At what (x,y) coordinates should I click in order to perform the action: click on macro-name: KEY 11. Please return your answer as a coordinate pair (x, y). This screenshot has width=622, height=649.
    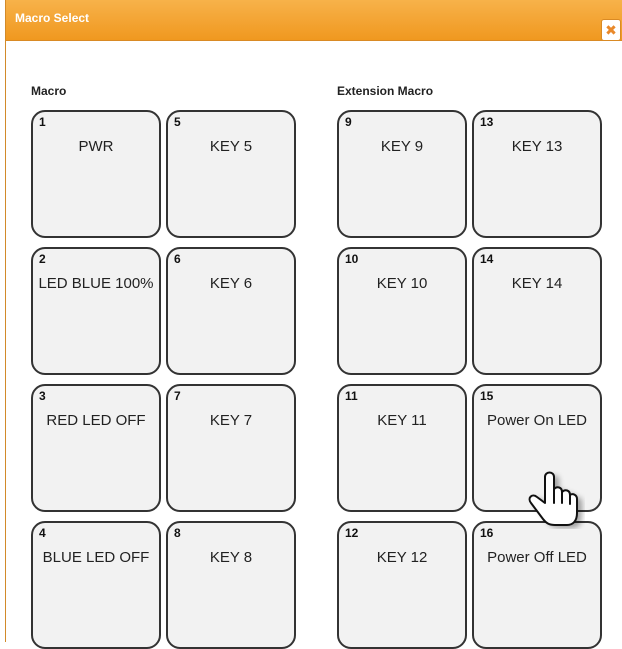
    Looking at the image, I should click on (402, 420).